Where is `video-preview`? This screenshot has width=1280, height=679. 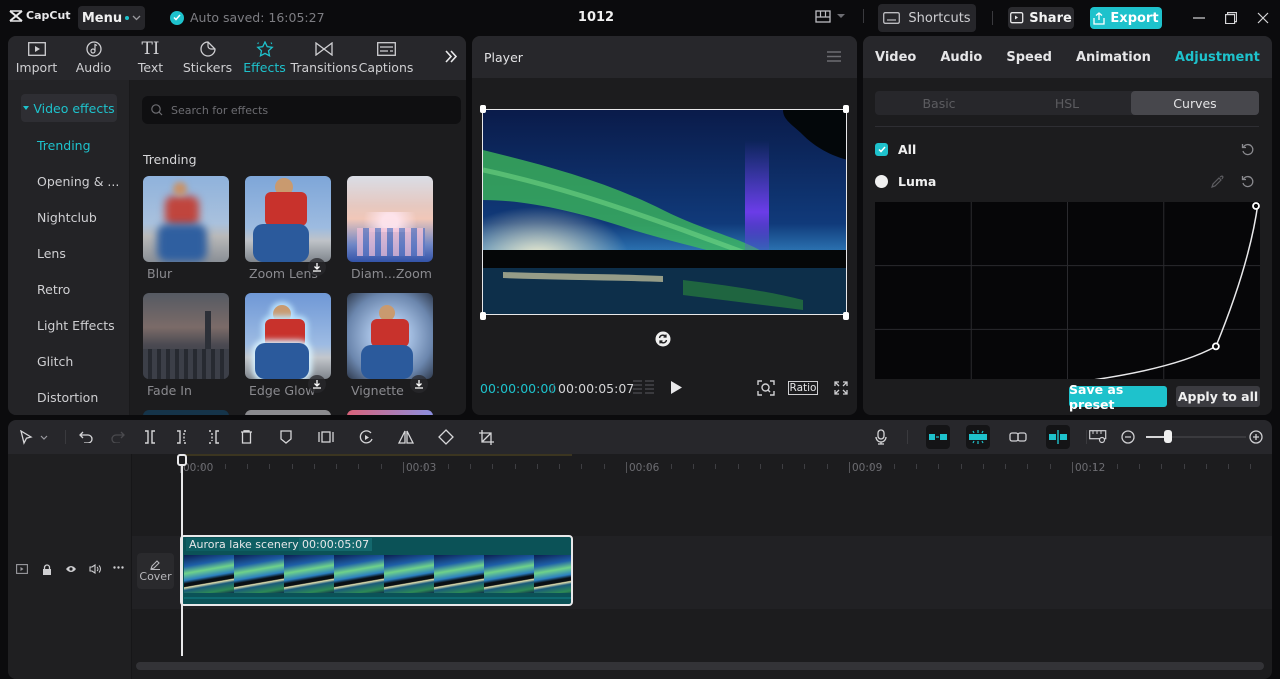
video-preview is located at coordinates (664, 212).